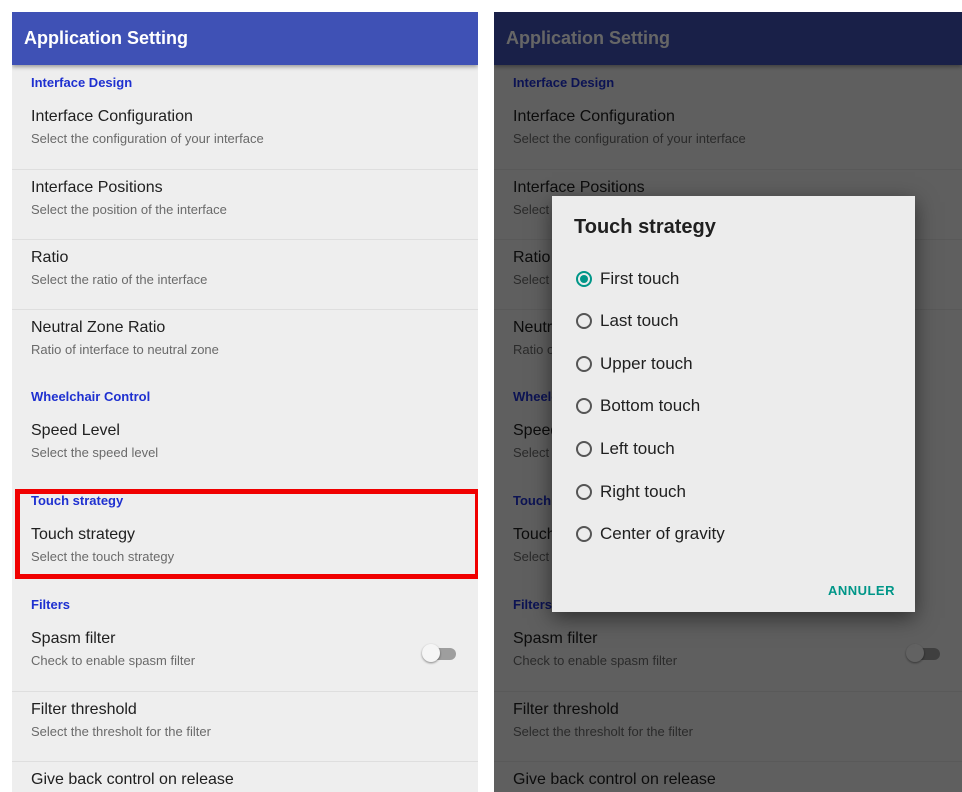  What do you see at coordinates (129, 209) in the screenshot?
I see `setting-summary: Select the position of the interface` at bounding box center [129, 209].